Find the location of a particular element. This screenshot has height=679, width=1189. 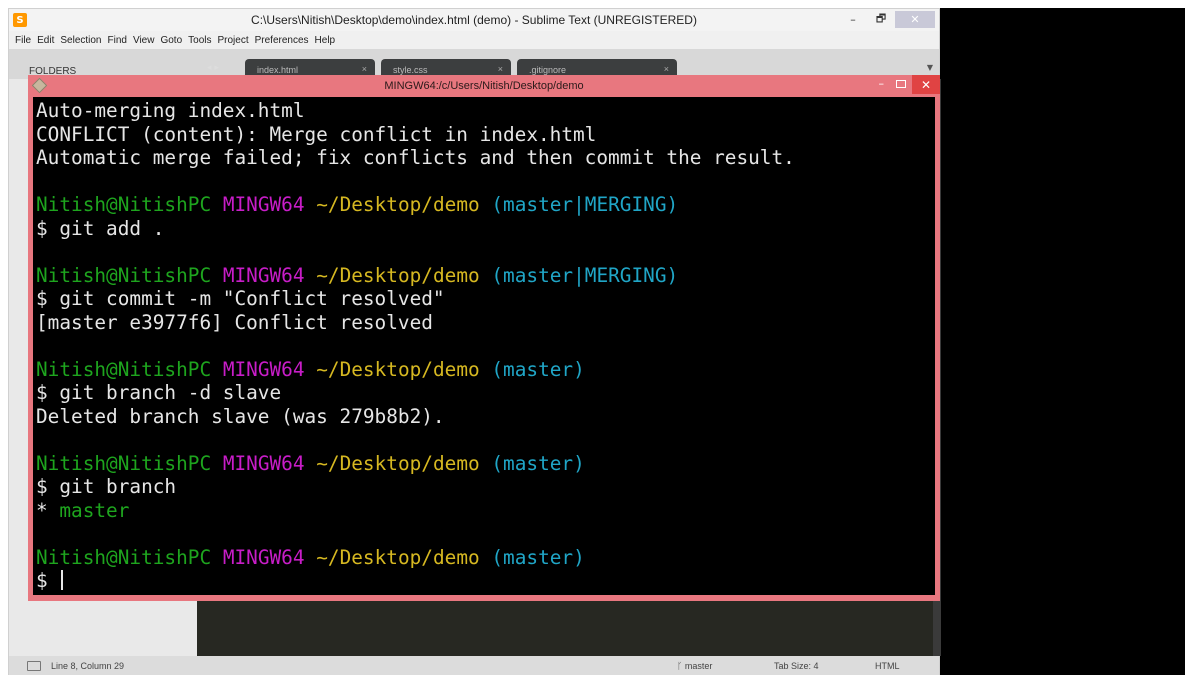

terminal-title: MINGW64:/c/Users/Nitish/Desktop/demo is located at coordinates (484, 86).